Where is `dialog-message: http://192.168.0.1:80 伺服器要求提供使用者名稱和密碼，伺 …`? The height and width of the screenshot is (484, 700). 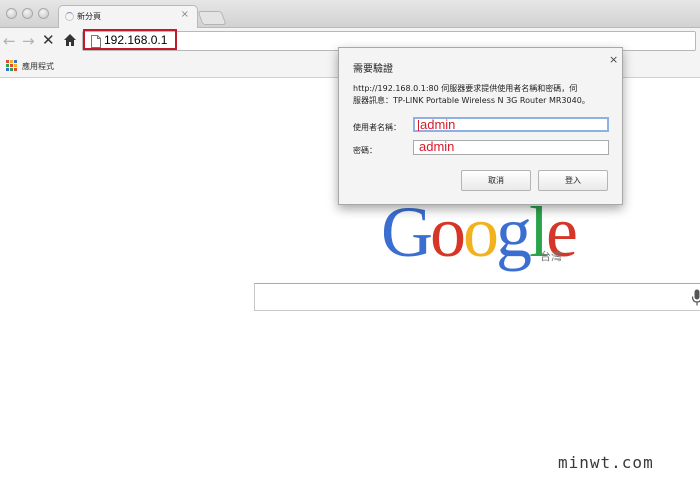 dialog-message: http://192.168.0.1:80 伺服器要求提供使用者名稱和密碼，伺 … is located at coordinates (485, 95).